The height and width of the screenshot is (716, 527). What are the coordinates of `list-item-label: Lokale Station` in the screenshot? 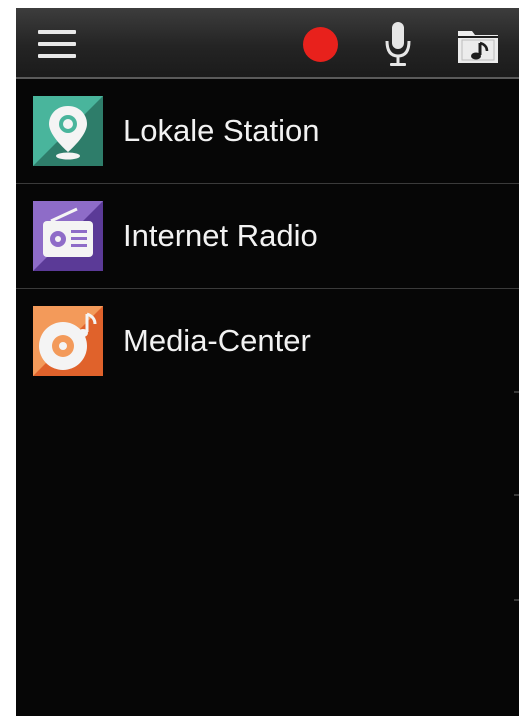 It's located at (221, 130).